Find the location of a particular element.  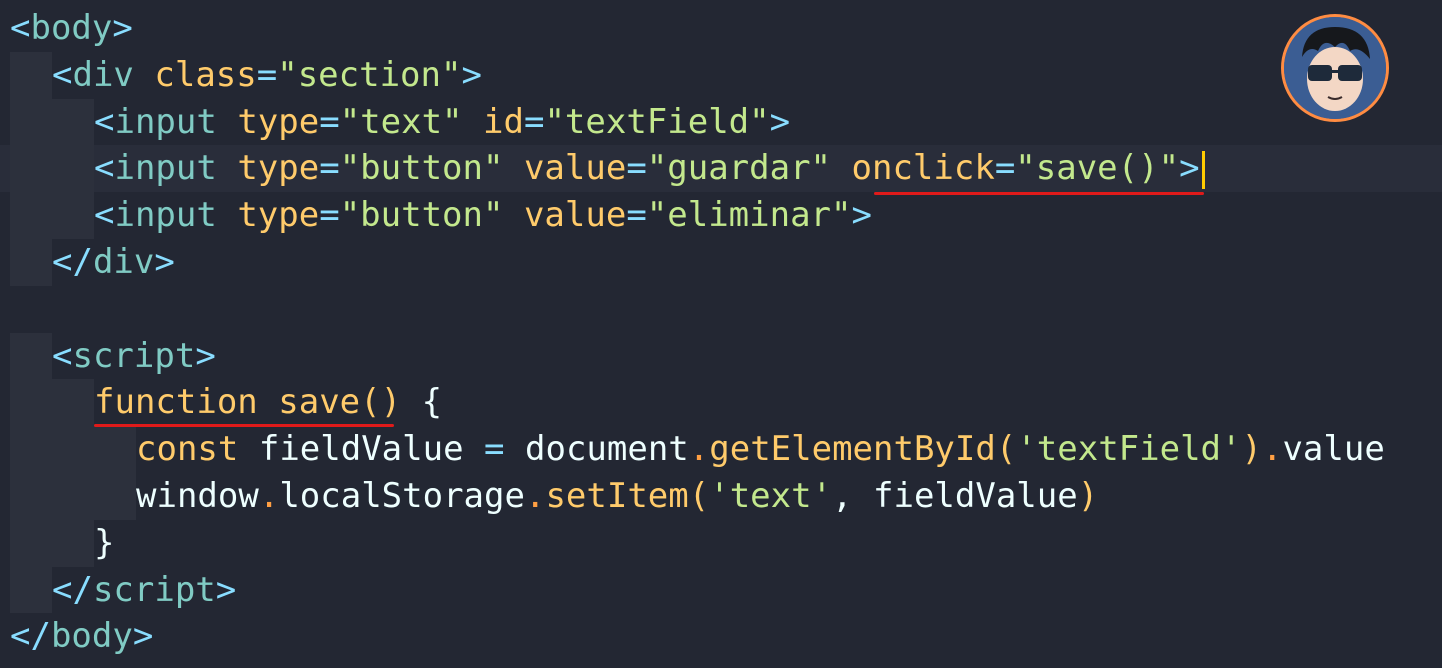

code-line: <body> is located at coordinates (721, 28).